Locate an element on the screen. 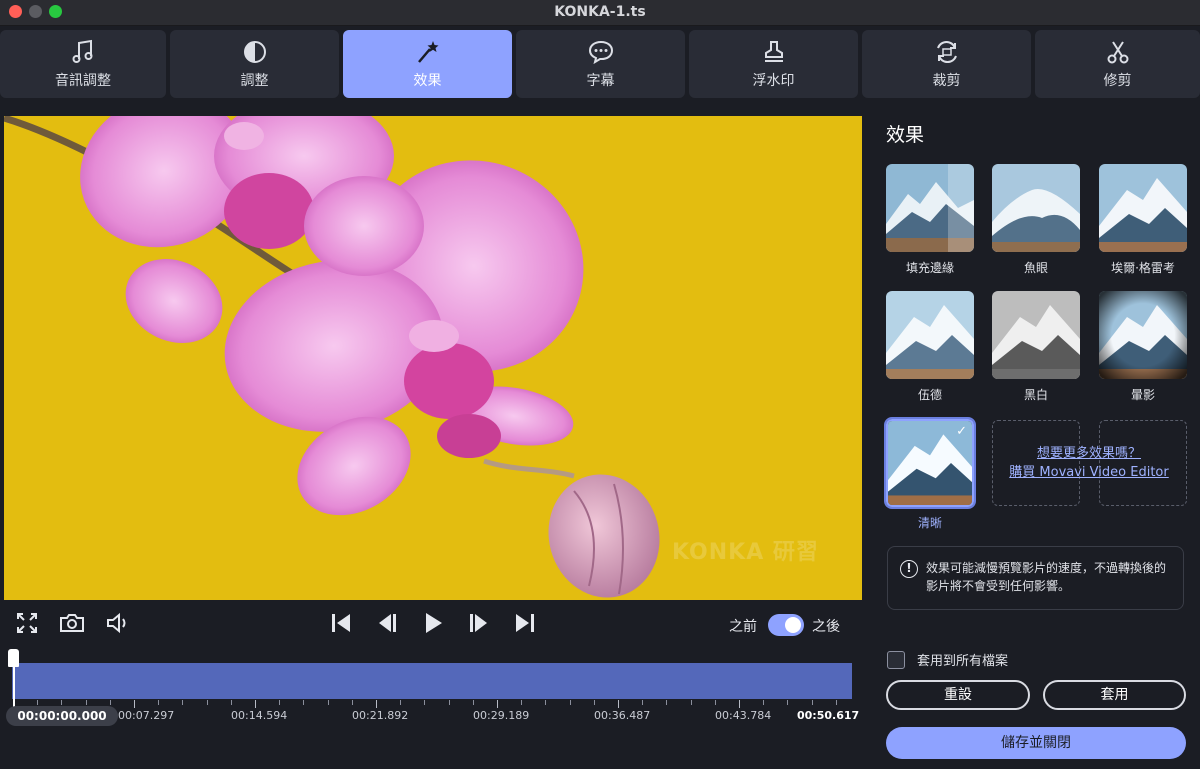 This screenshot has width=1200, height=769. effect-vignette is located at coordinates (1143, 335).